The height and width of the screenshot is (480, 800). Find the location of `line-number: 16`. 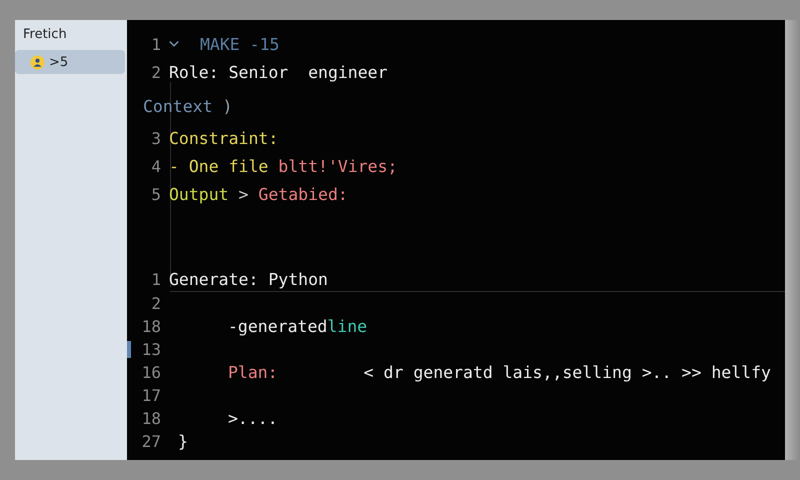

line-number: 16 is located at coordinates (150, 372).